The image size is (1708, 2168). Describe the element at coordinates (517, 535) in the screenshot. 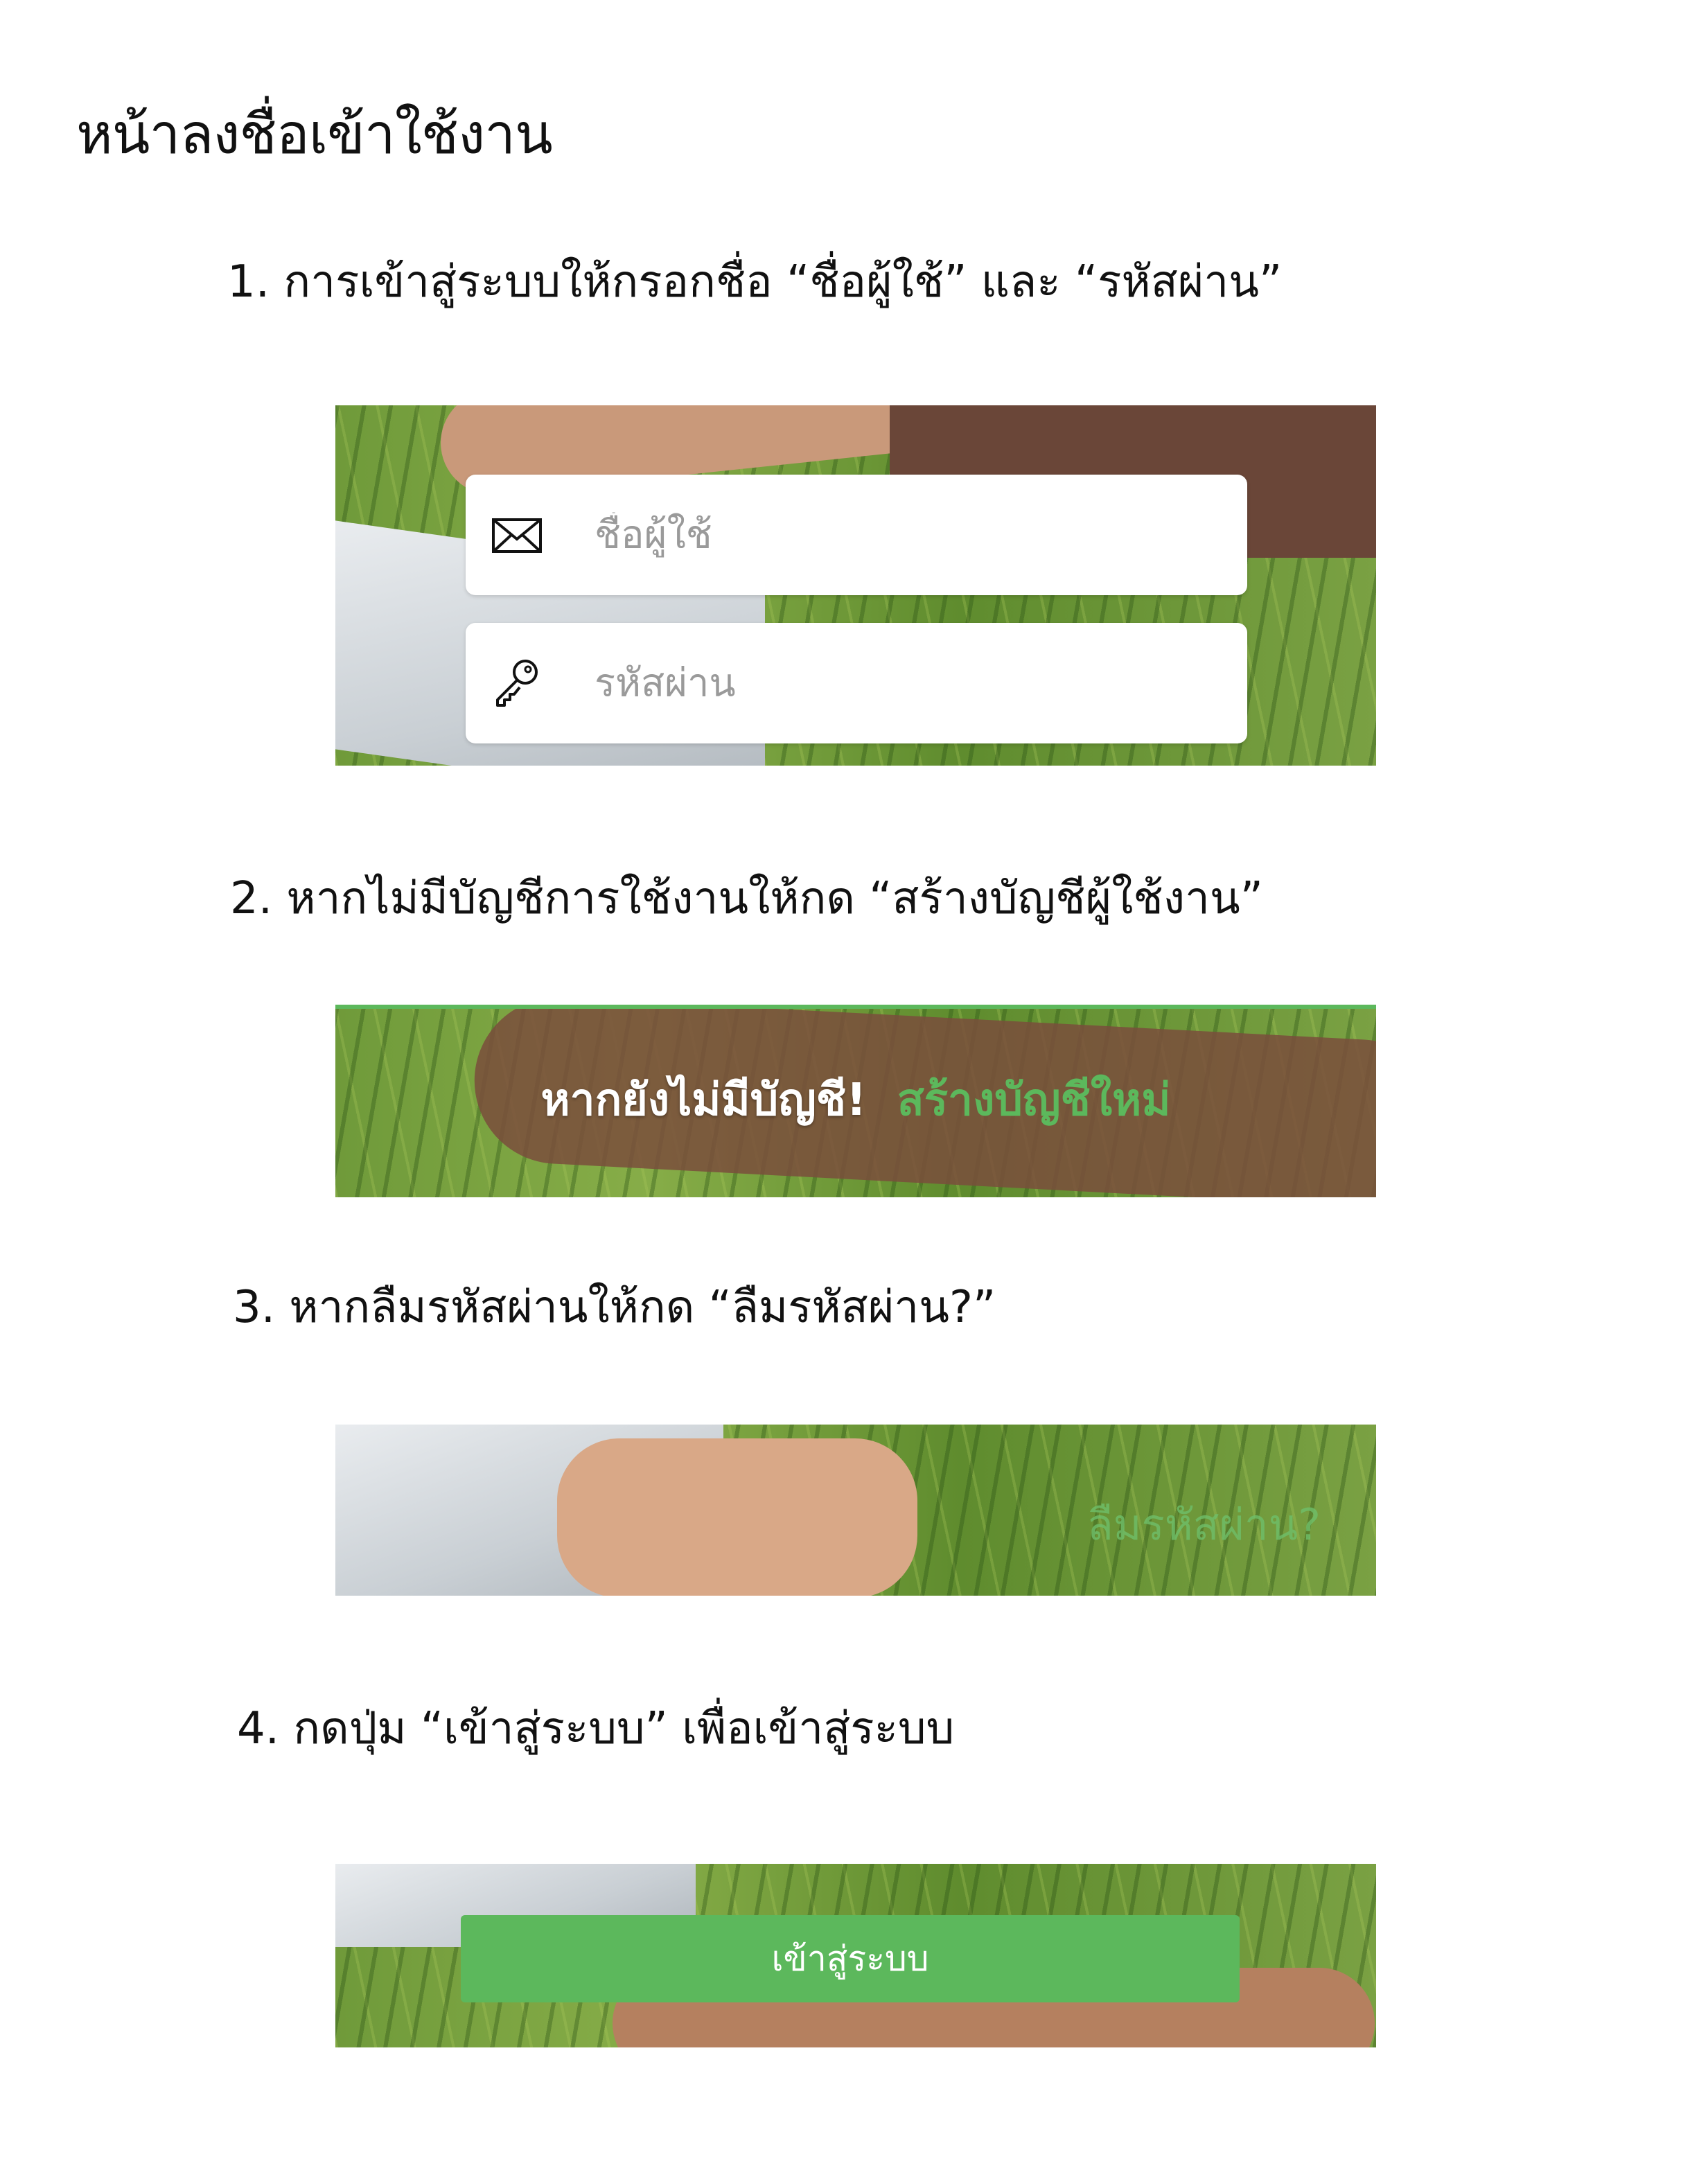

I see `envelope-icon` at that location.